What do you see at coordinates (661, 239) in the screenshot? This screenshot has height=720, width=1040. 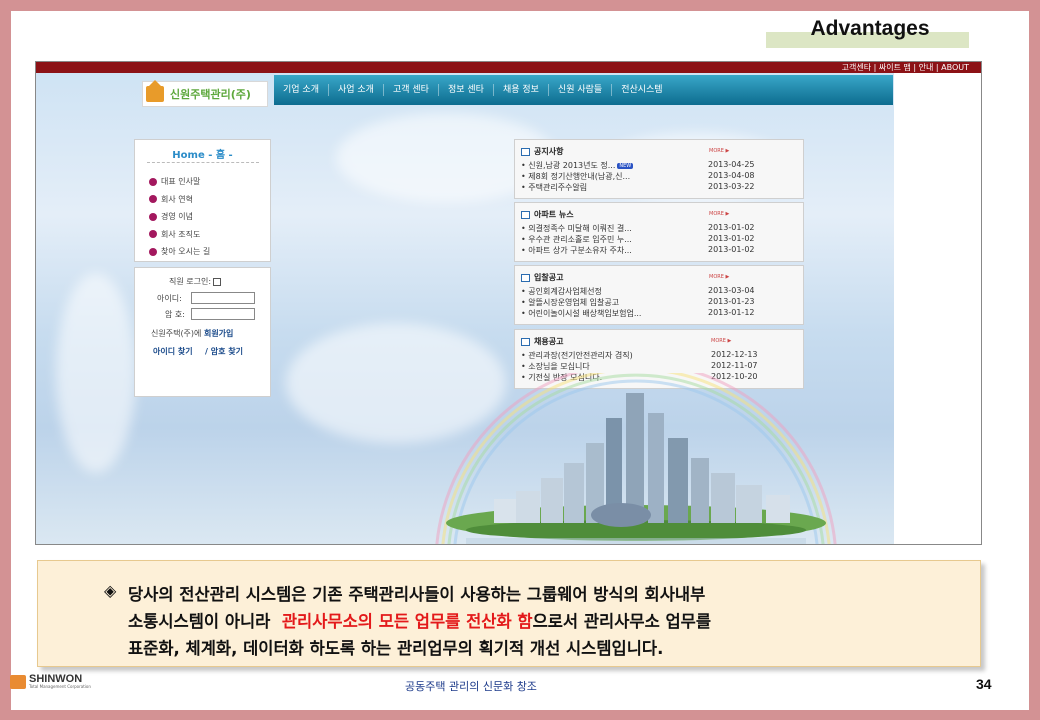 I see `list-item: • 우수관 관리소홀로 입주민 누... 2013-01-02` at bounding box center [661, 239].